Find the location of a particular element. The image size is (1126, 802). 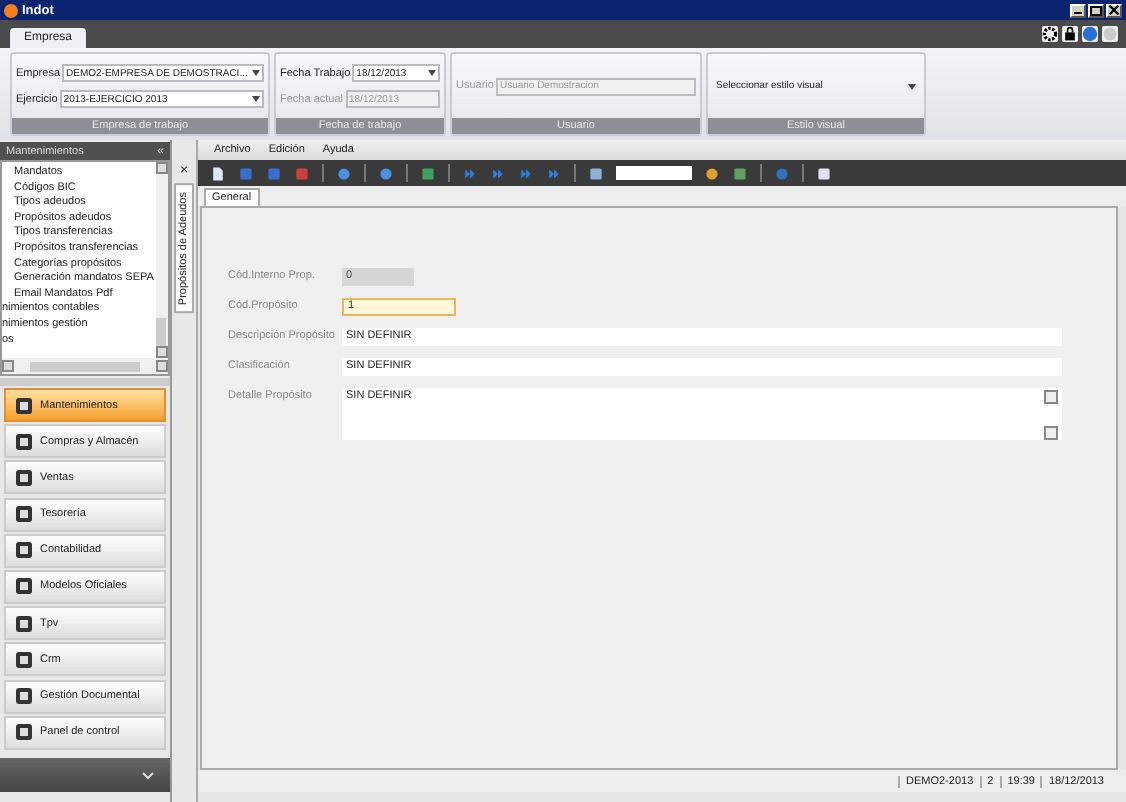

settings-icon is located at coordinates (1050, 34).